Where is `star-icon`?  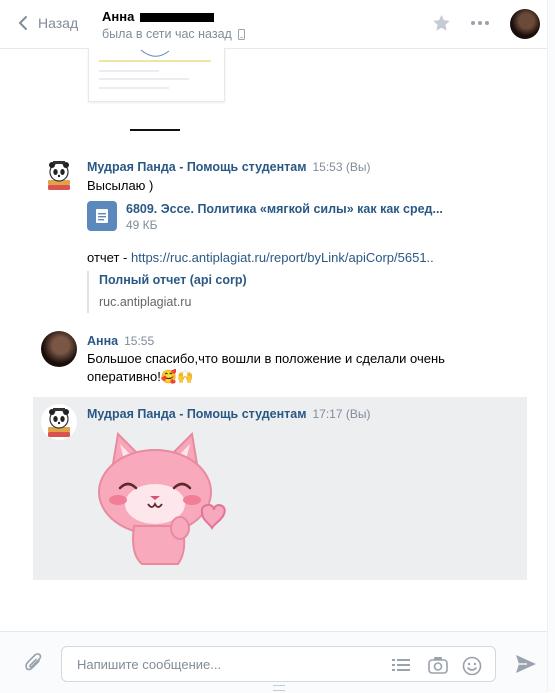
star-icon is located at coordinates (441, 23).